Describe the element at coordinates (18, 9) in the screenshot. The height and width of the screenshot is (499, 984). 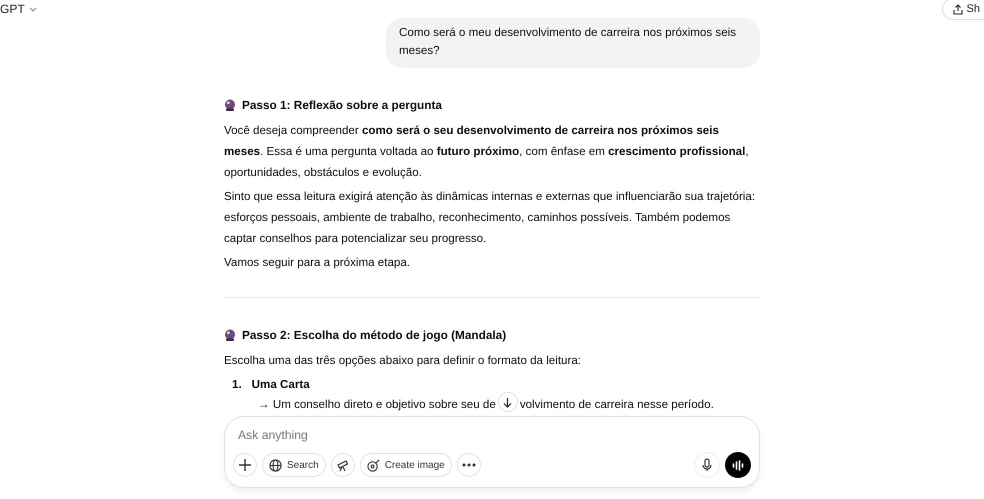
I see `model-selector: GPT` at that location.